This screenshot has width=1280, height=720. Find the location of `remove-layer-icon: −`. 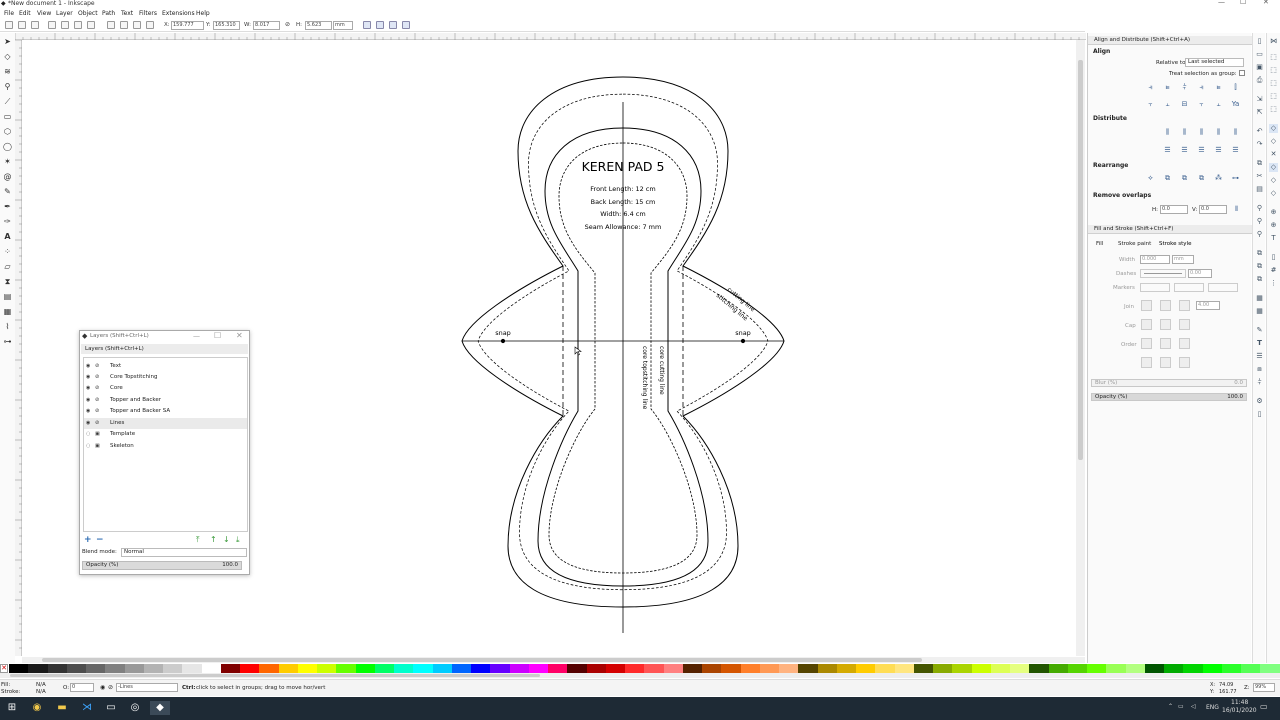

remove-layer-icon: − is located at coordinates (100, 540).